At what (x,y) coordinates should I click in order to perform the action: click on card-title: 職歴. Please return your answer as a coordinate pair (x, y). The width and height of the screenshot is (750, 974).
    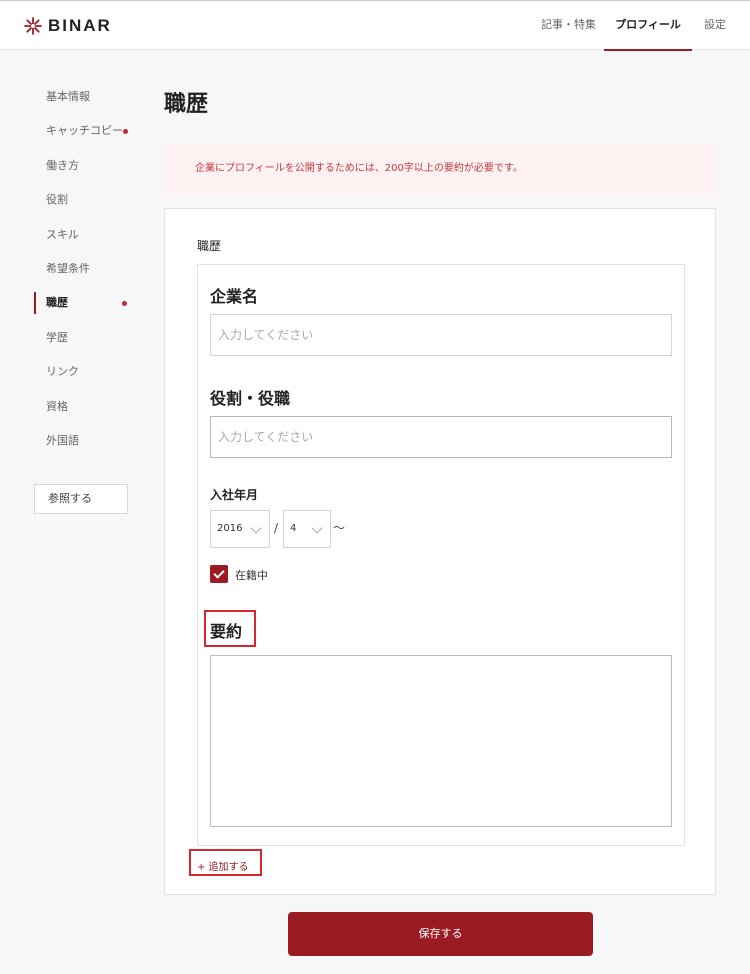
    Looking at the image, I should click on (209, 246).